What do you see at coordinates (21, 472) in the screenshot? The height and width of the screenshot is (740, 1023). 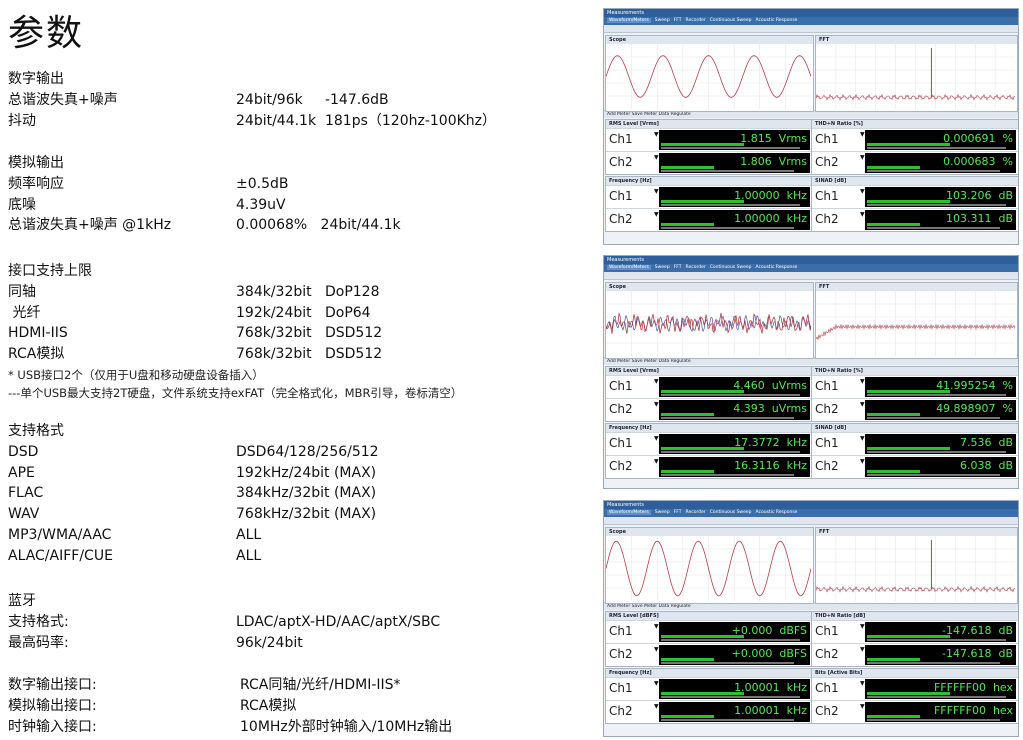 I see `spec-key: APE` at bounding box center [21, 472].